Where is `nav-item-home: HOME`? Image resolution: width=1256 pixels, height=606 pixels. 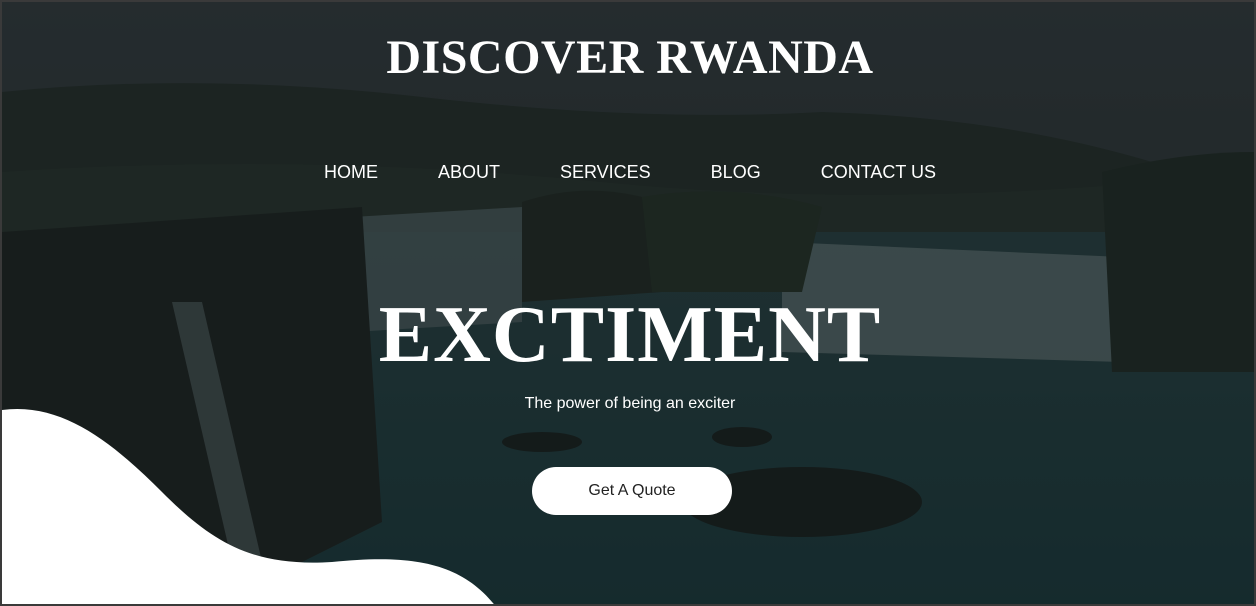
nav-item-home: HOME is located at coordinates (351, 172).